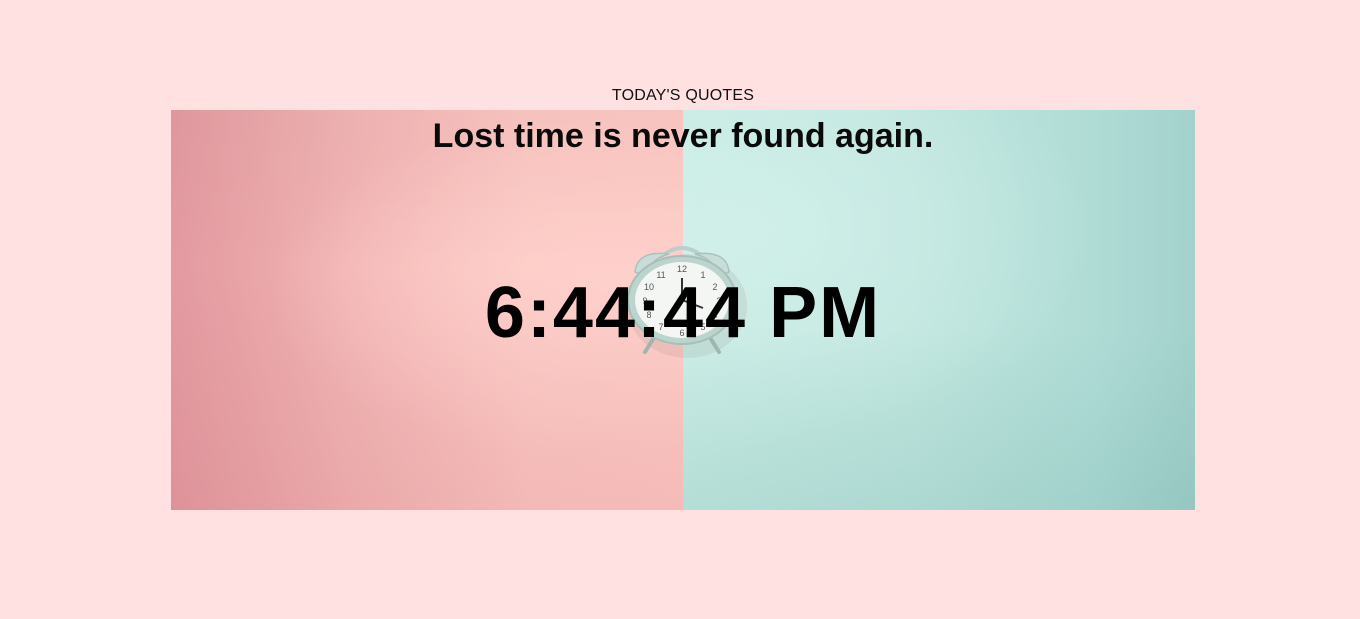  Describe the element at coordinates (683, 95) in the screenshot. I see `section-label: TODAY'S QUOTES` at that location.